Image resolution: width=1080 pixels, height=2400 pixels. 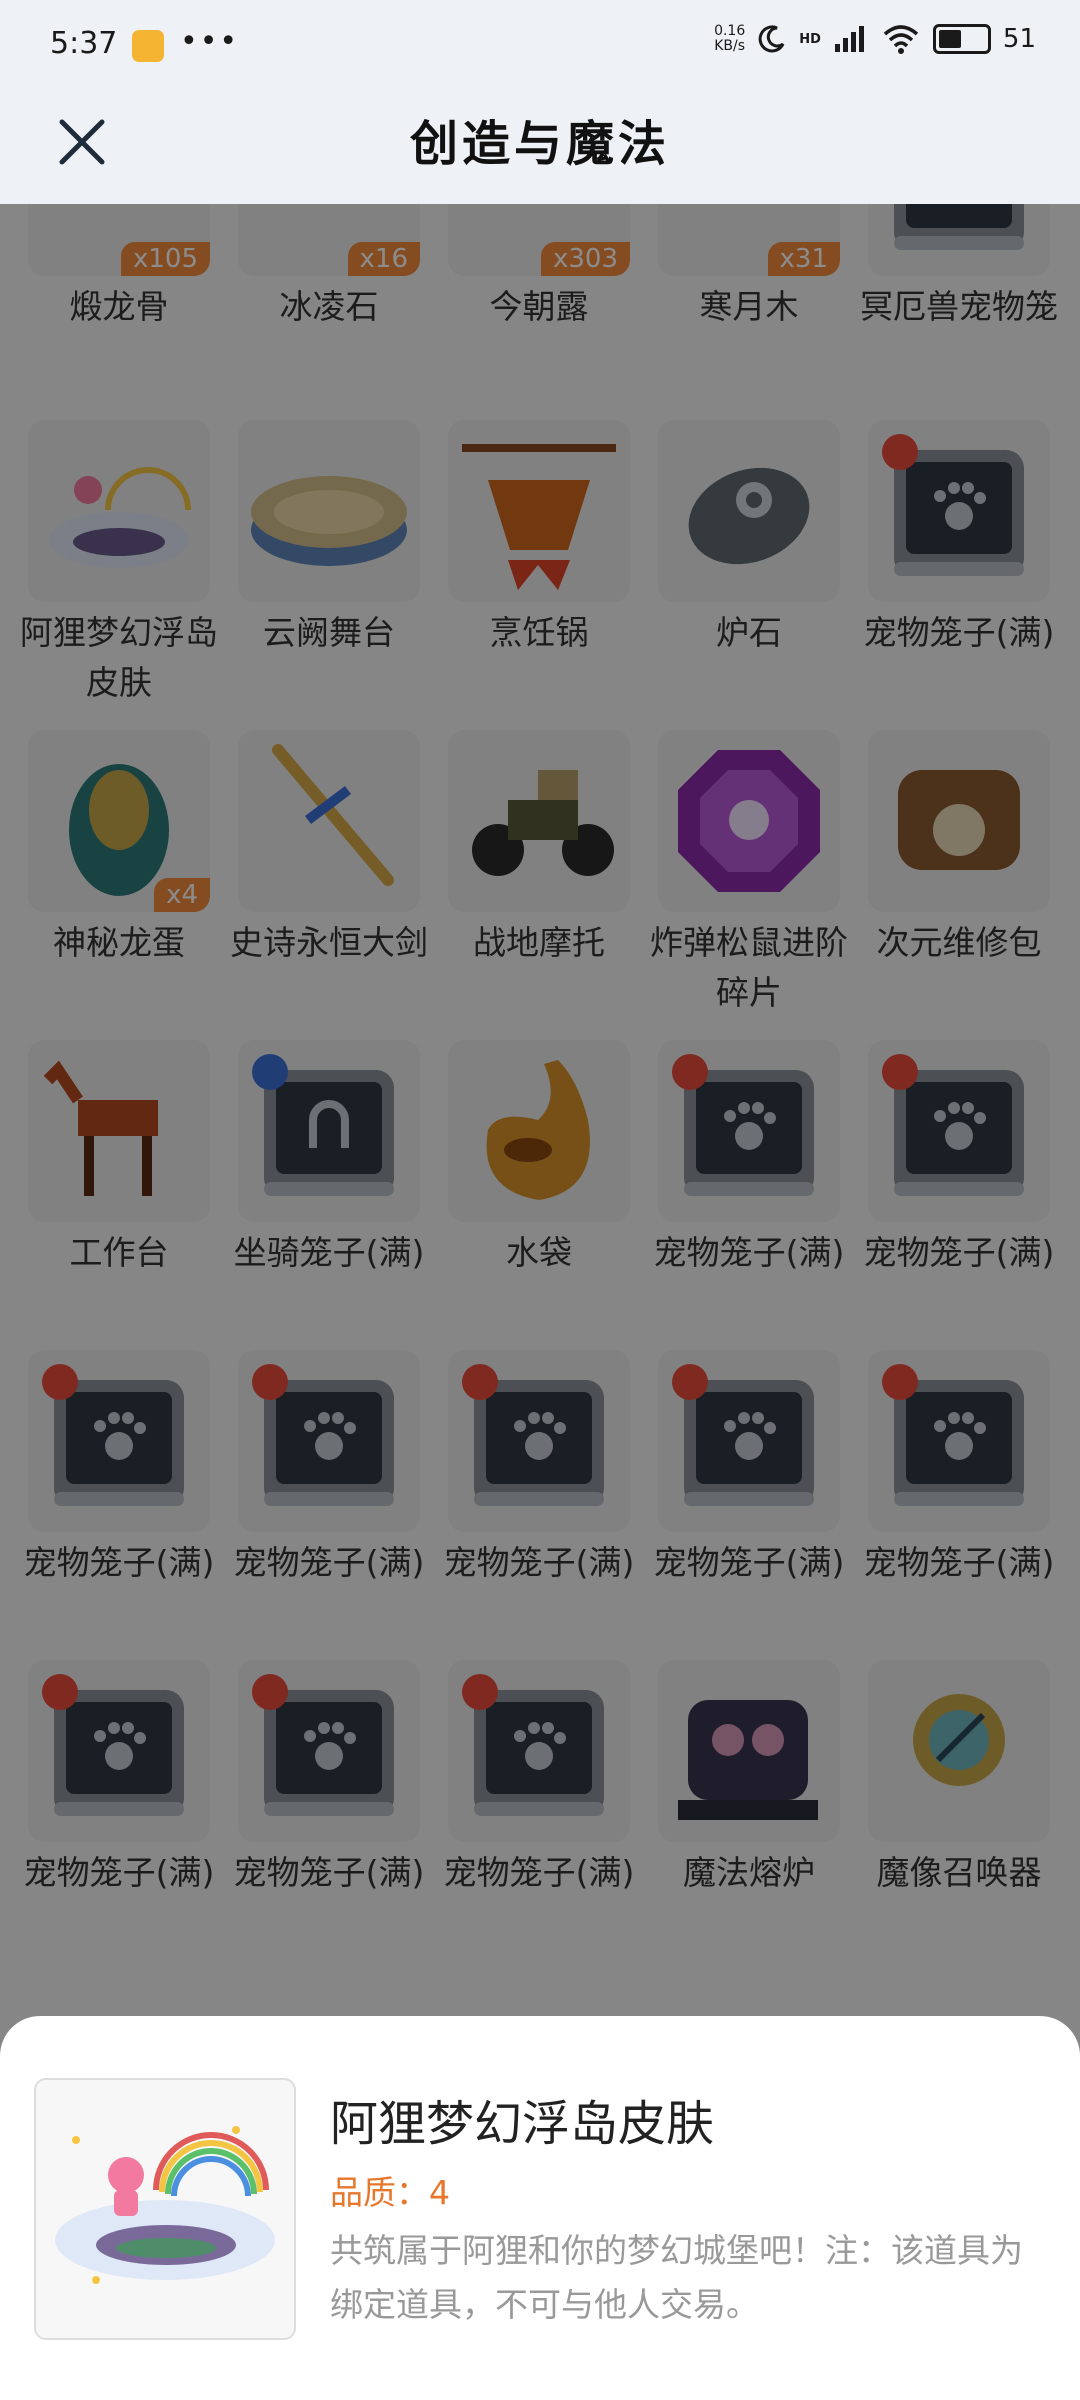 I want to click on item-quality: 品质：4, so click(x=390, y=2192).